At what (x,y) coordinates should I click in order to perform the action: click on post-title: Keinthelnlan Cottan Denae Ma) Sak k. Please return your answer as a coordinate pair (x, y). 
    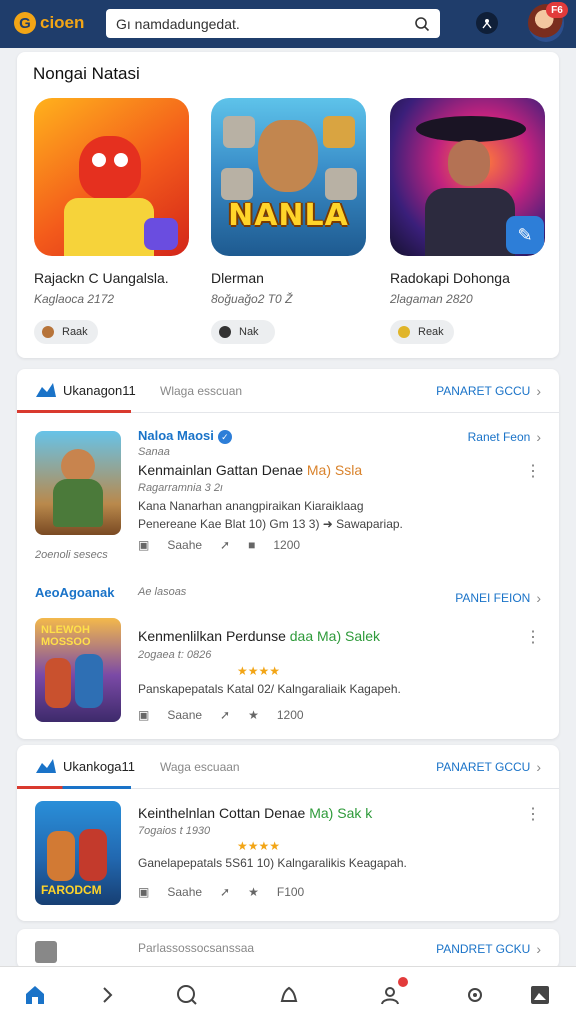
    Looking at the image, I should click on (255, 813).